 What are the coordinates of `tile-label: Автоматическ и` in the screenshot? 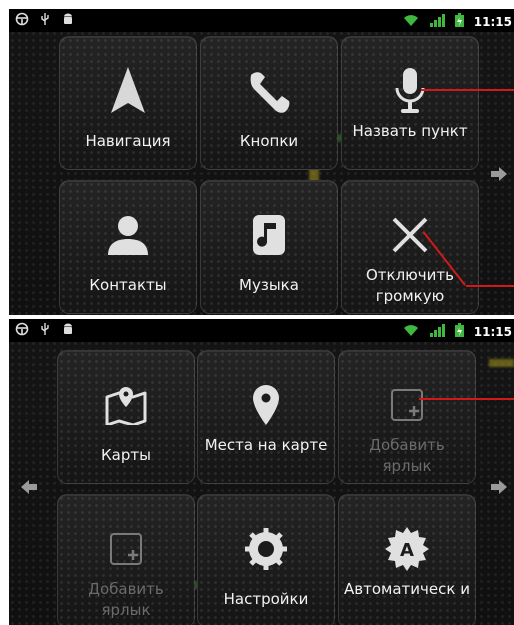 It's located at (407, 589).